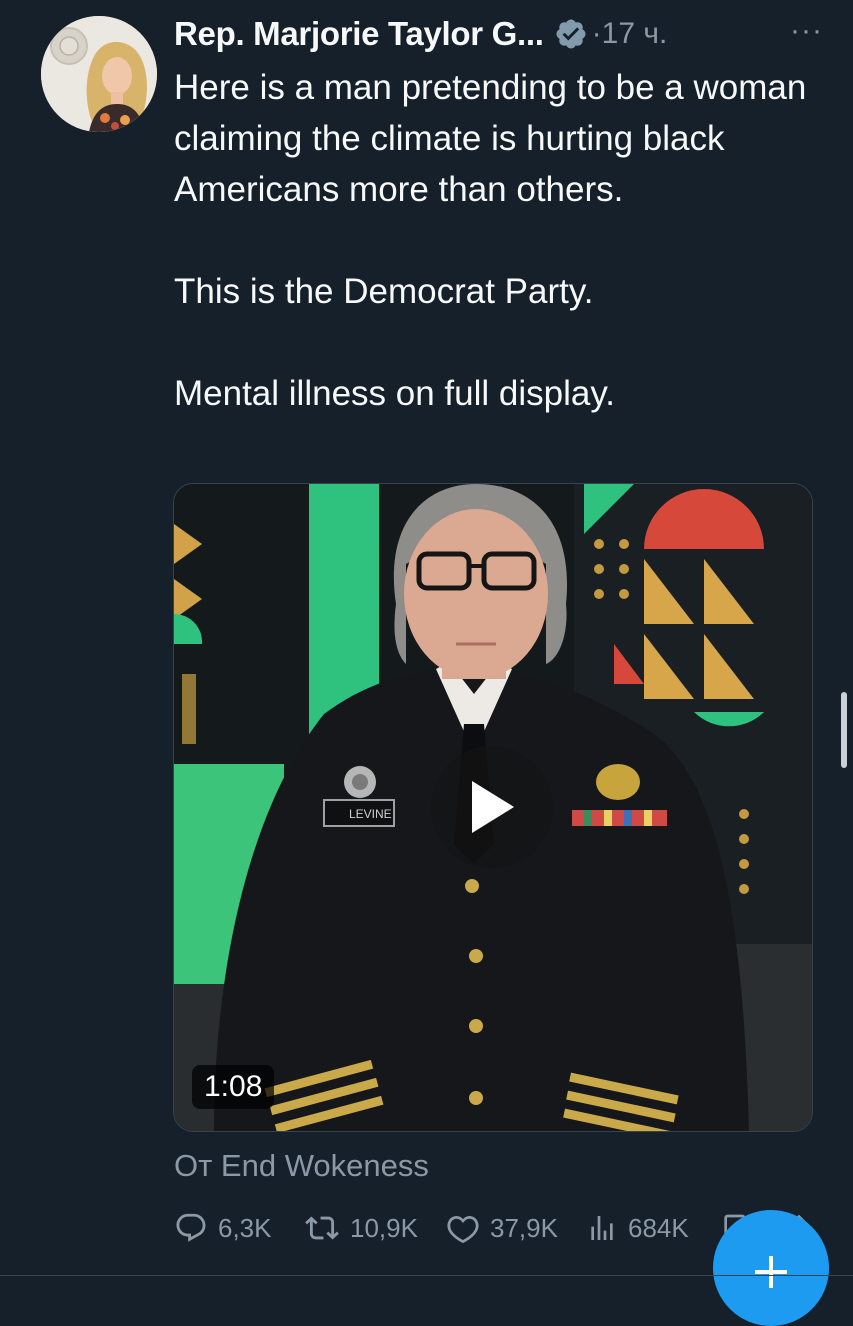 Image resolution: width=853 pixels, height=1326 pixels. I want to click on tweet-paragraph: This is the Democrat Party., so click(384, 291).